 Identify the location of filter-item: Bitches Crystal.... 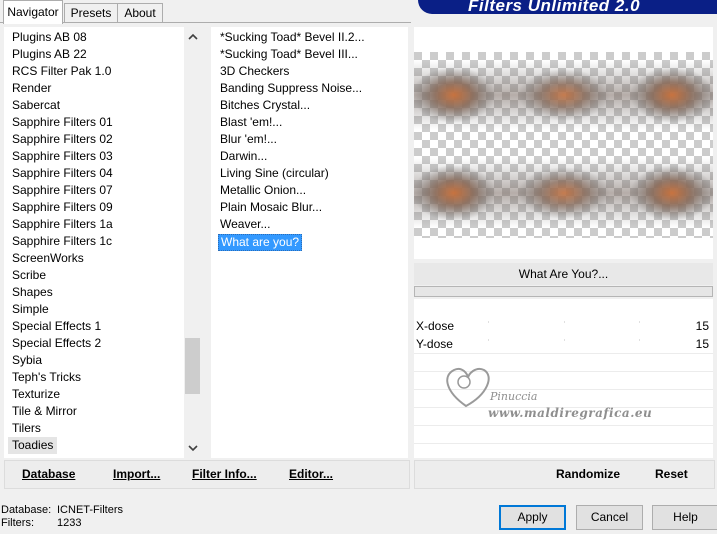
(265, 105).